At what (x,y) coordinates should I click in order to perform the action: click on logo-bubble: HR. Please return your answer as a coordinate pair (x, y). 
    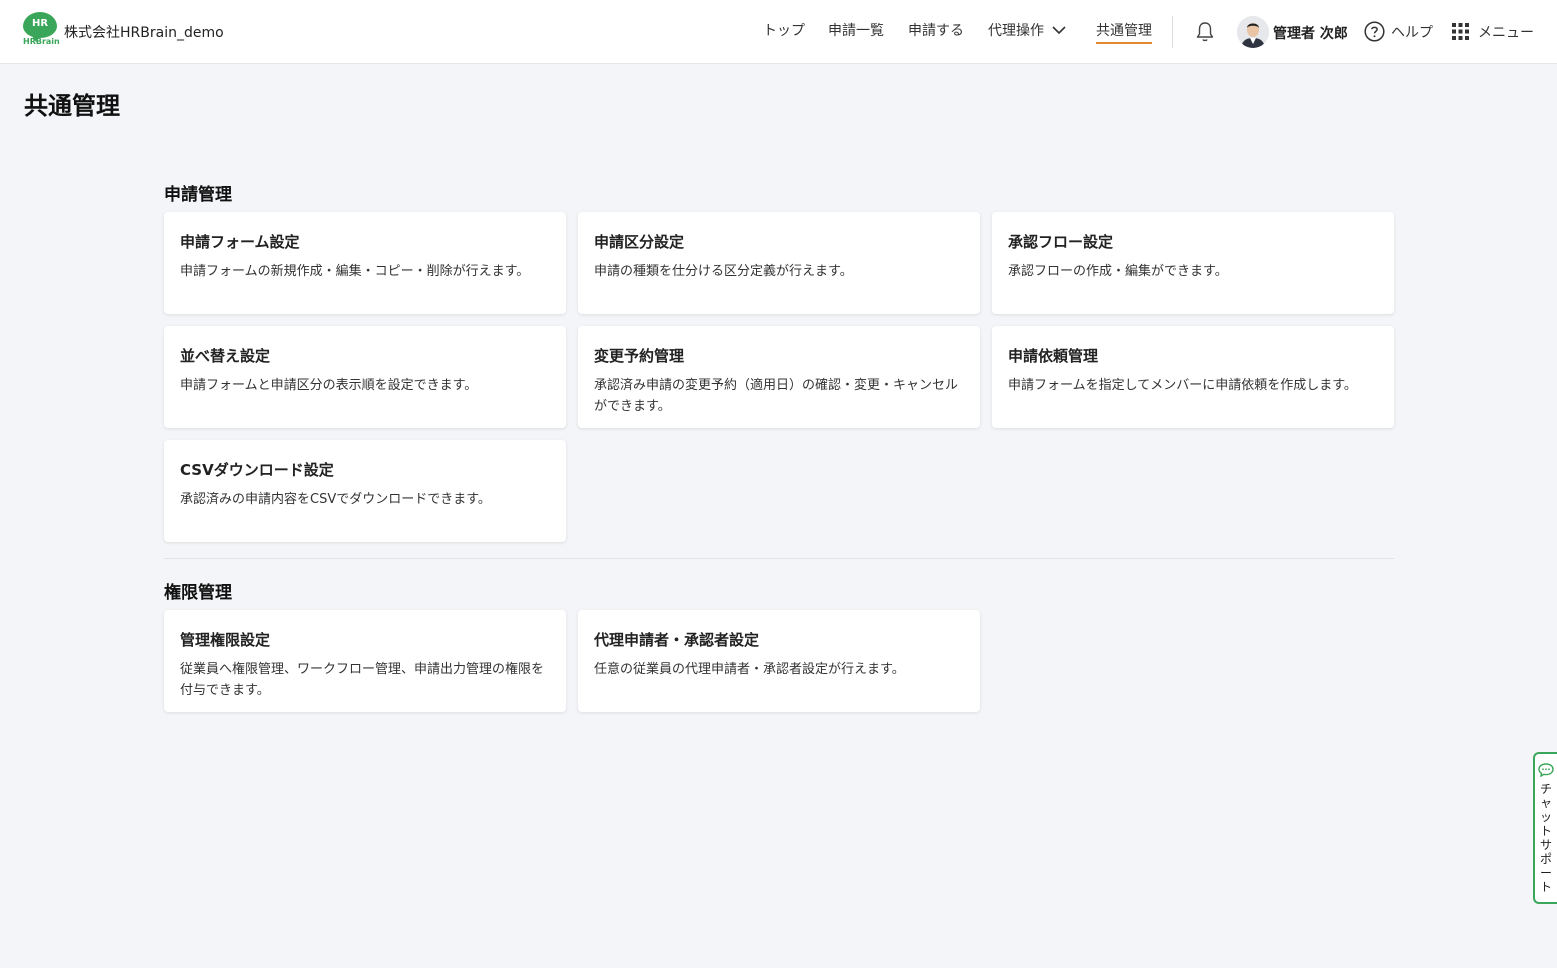
    Looking at the image, I should click on (40, 27).